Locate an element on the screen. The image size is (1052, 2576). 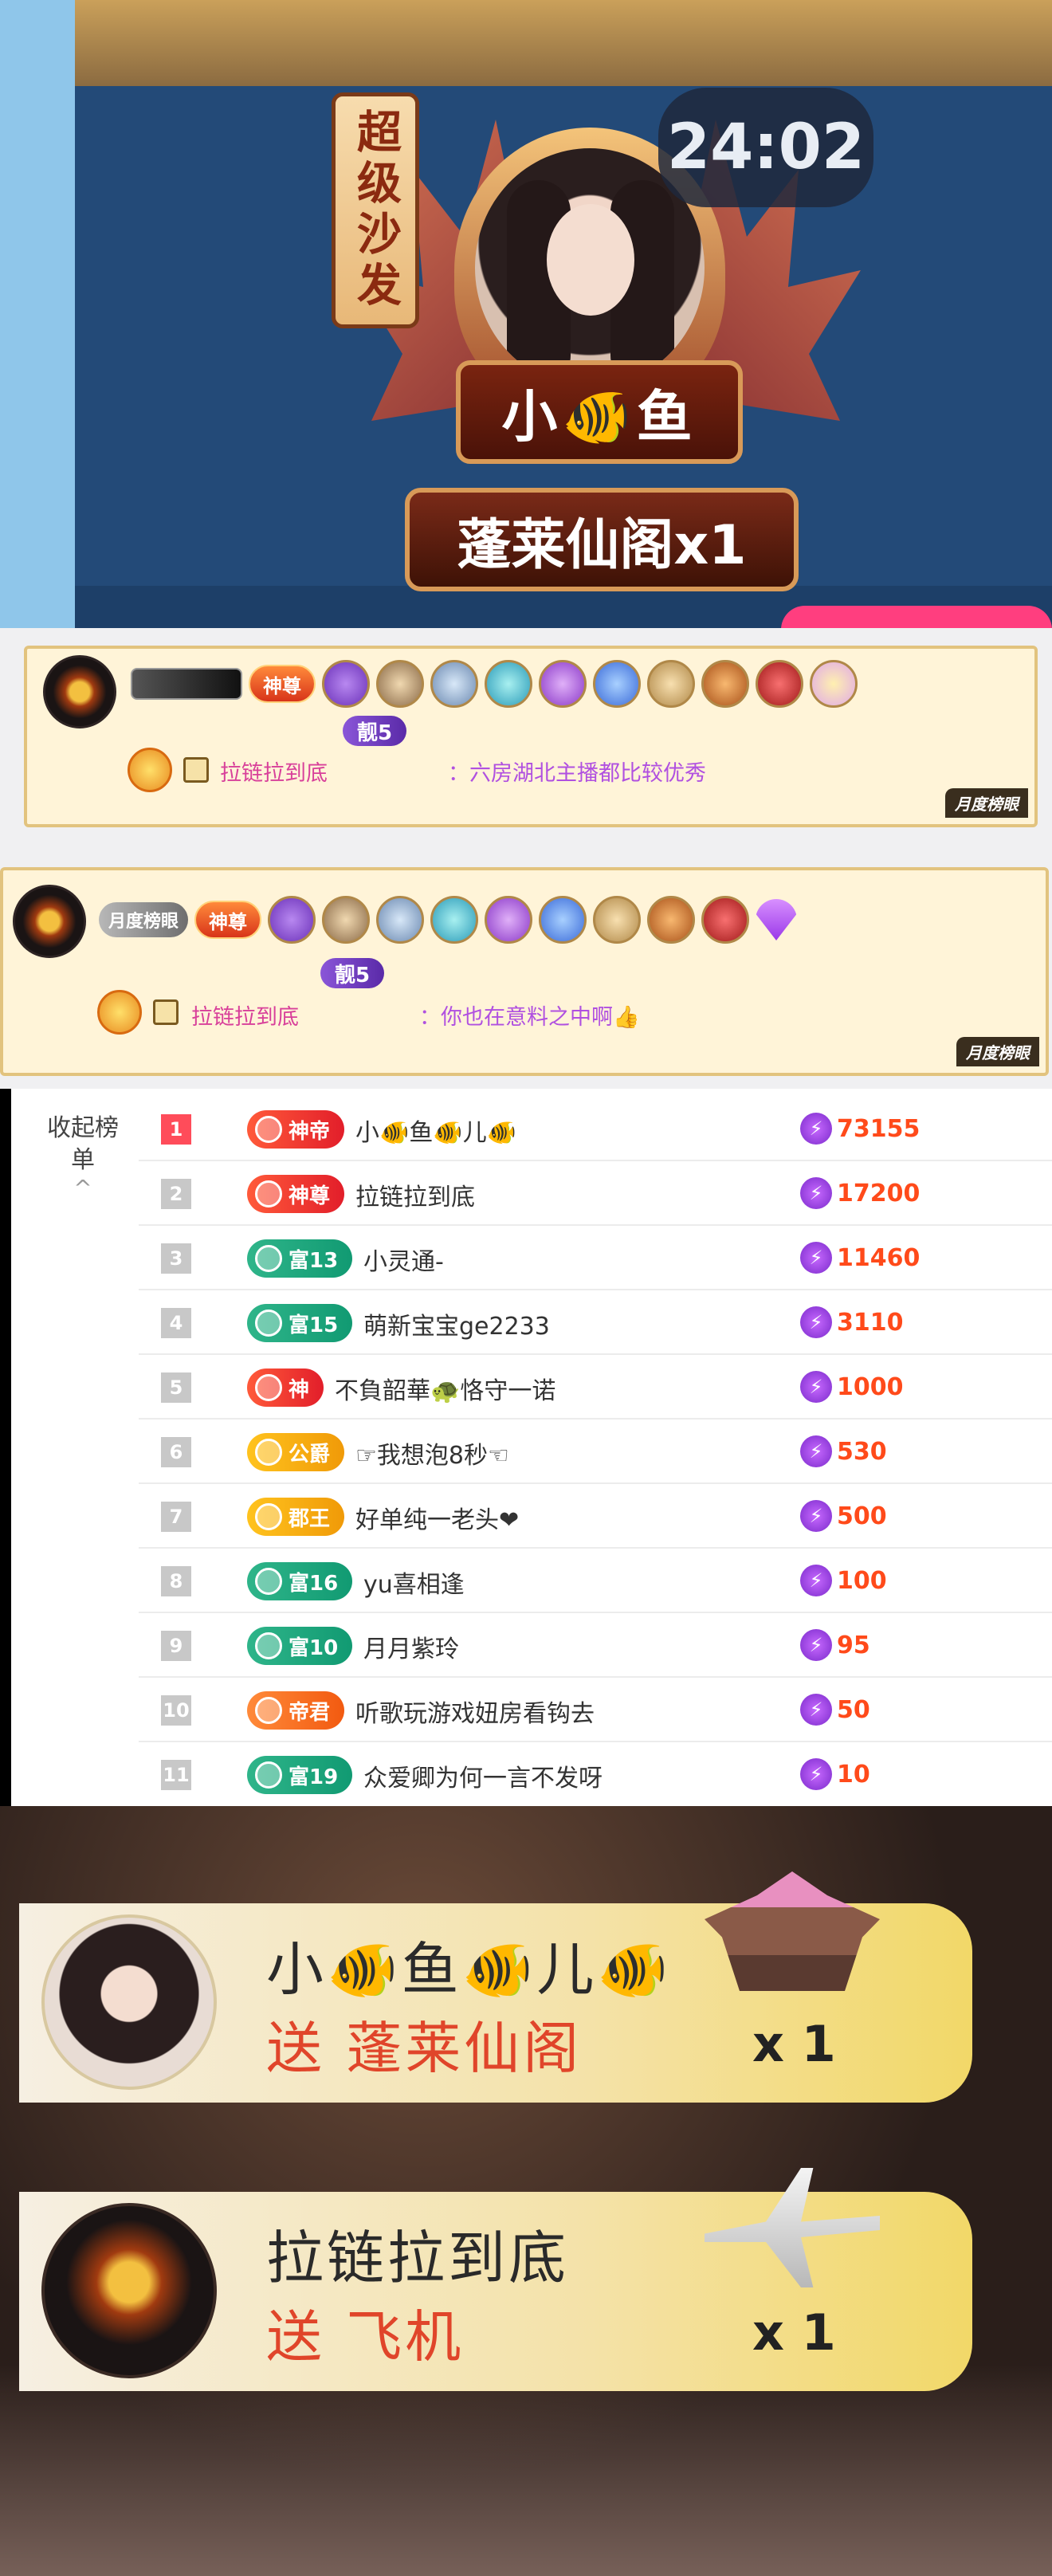
leaderboard-username: 小🐠鱼🐠儿🐠 is located at coordinates (435, 1130).